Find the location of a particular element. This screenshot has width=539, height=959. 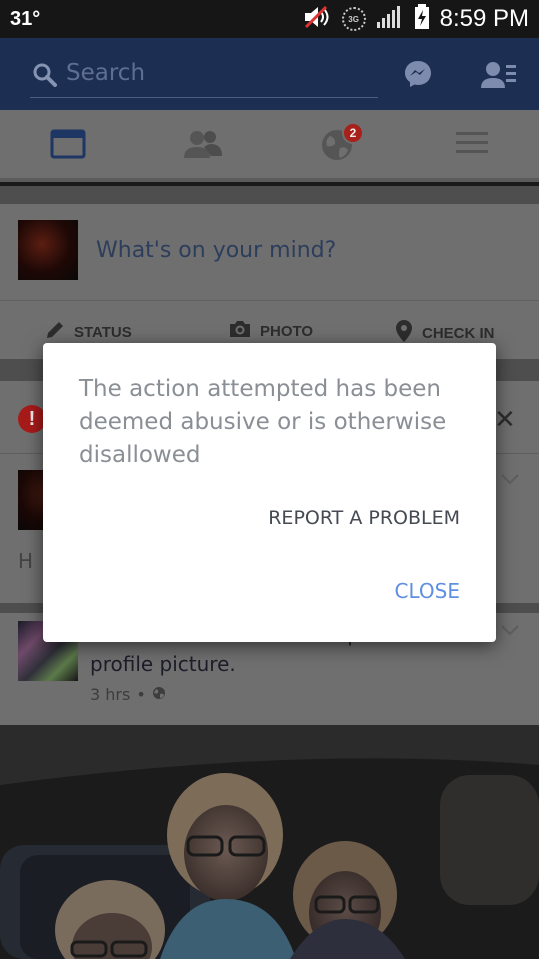

photo-label: PHOTO is located at coordinates (287, 331).